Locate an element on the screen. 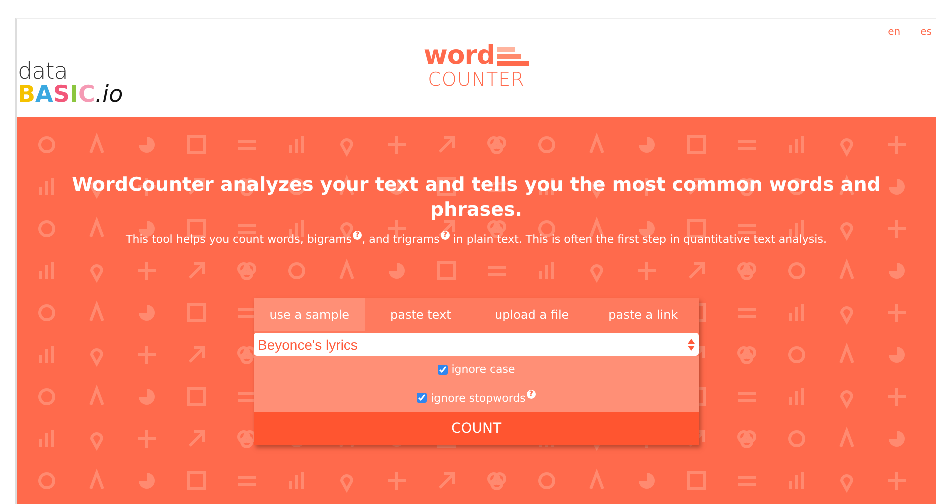  dropdown-arrows-icon is located at coordinates (691, 344).